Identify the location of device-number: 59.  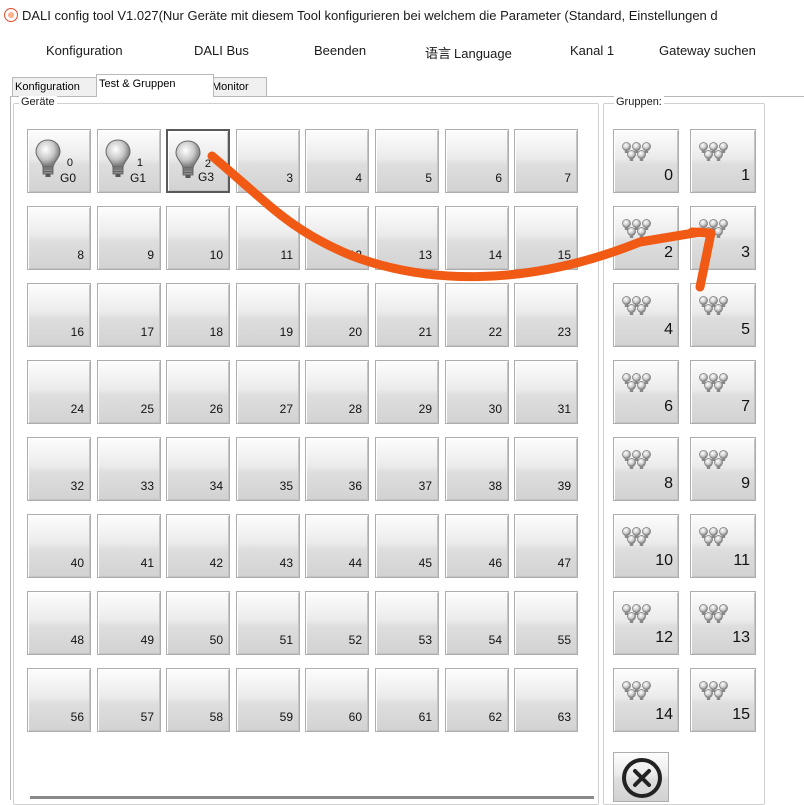
(286, 717).